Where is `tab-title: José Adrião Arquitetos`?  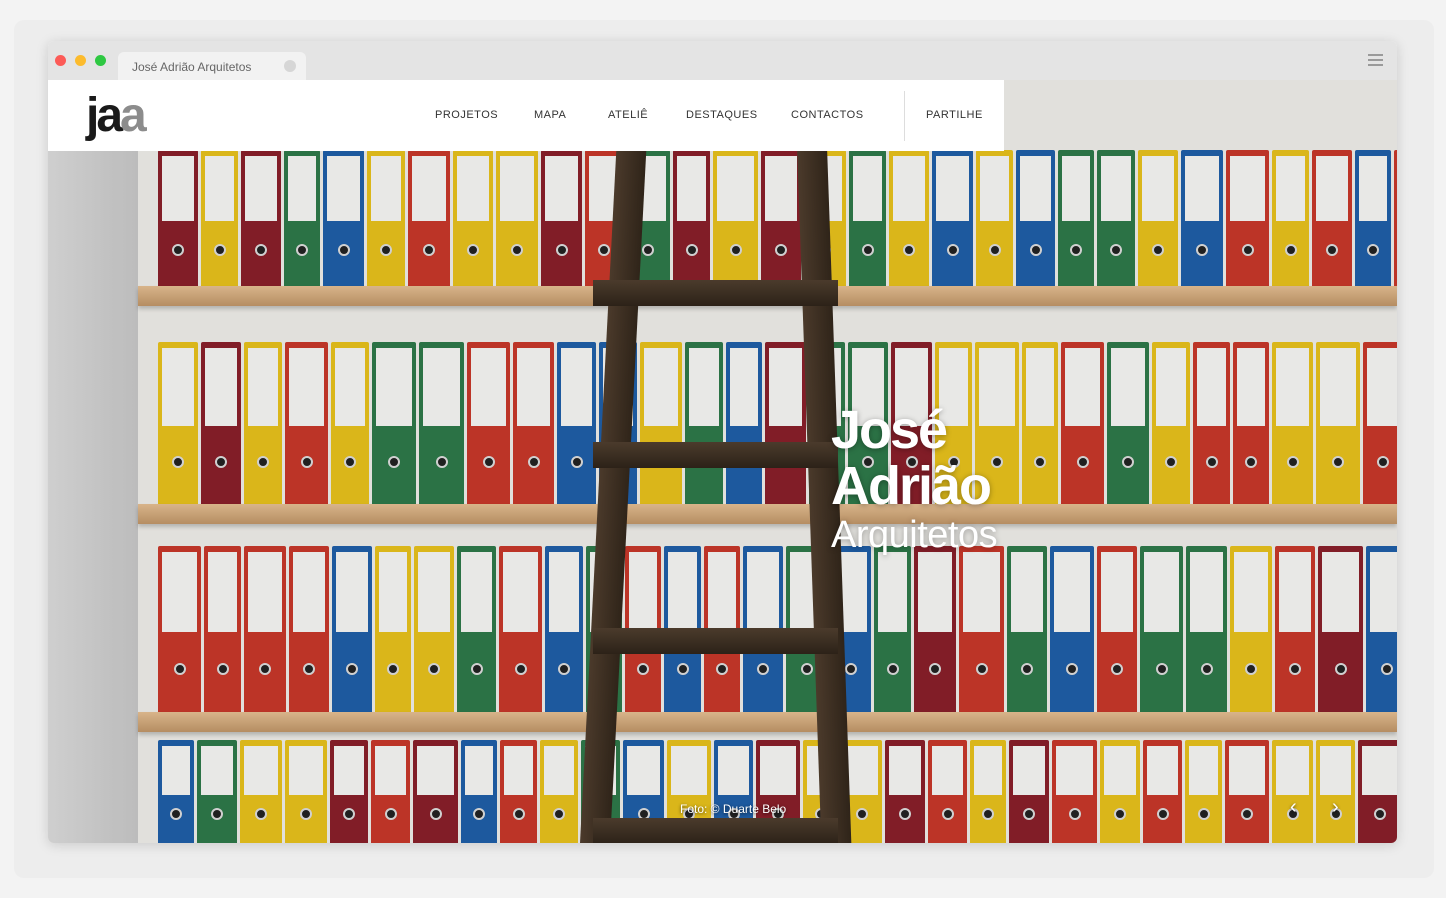 tab-title: José Adrião Arquitetos is located at coordinates (192, 67).